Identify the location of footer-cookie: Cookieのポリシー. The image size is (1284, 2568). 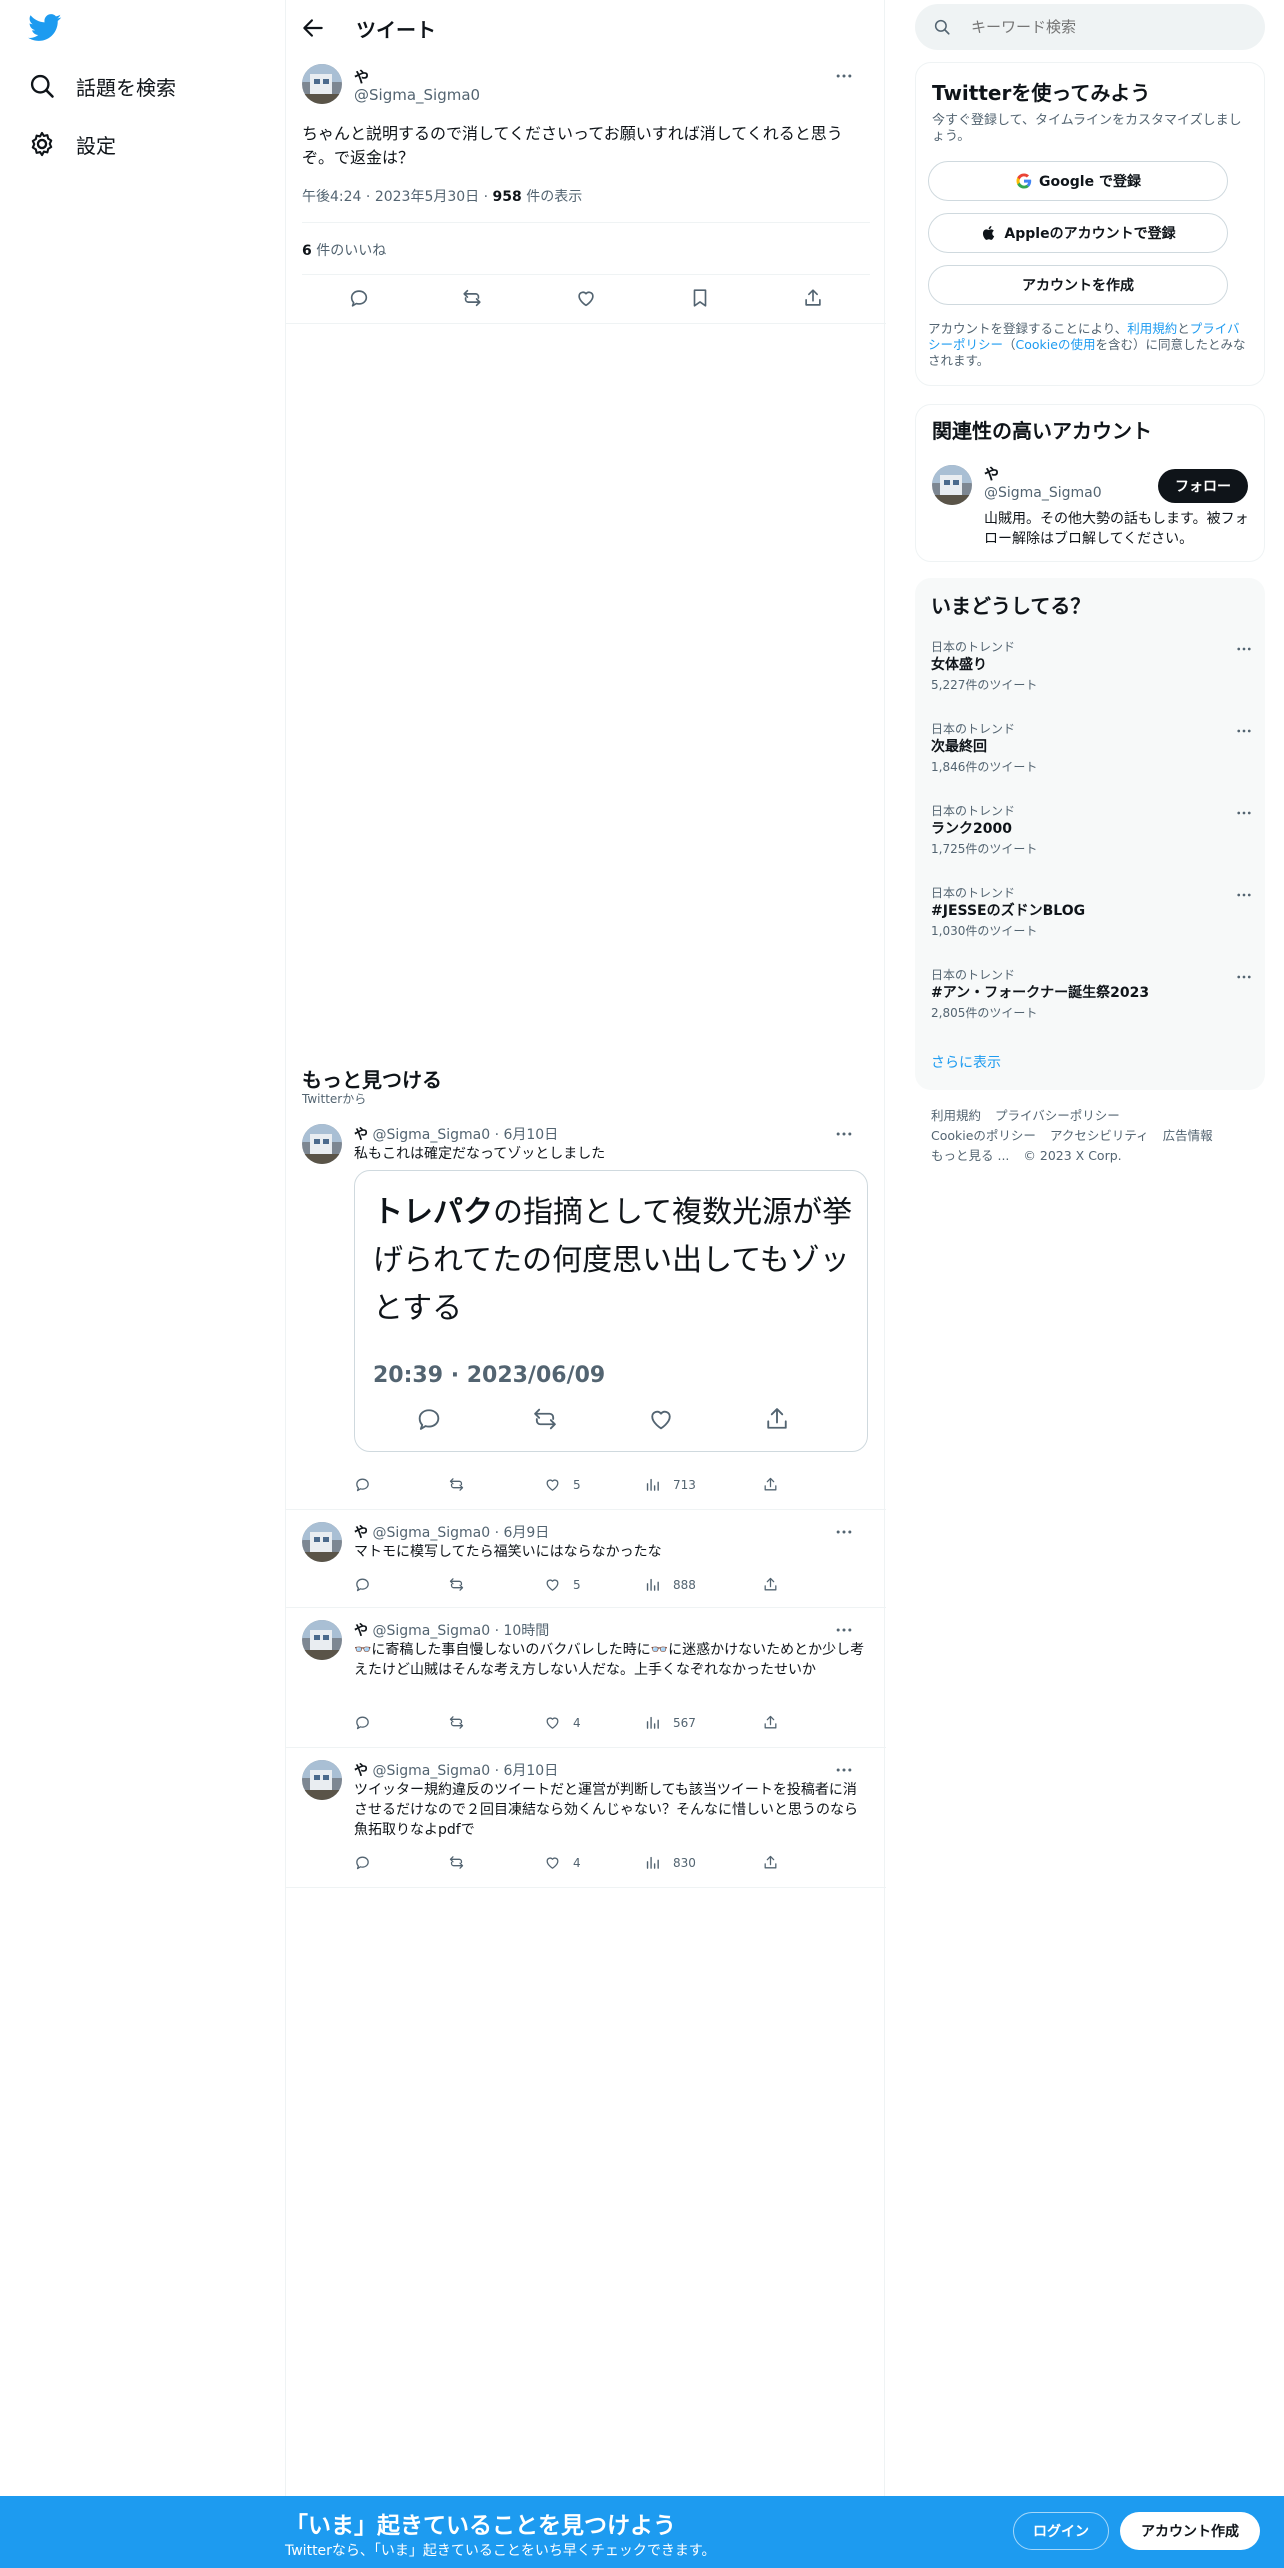
(983, 1135).